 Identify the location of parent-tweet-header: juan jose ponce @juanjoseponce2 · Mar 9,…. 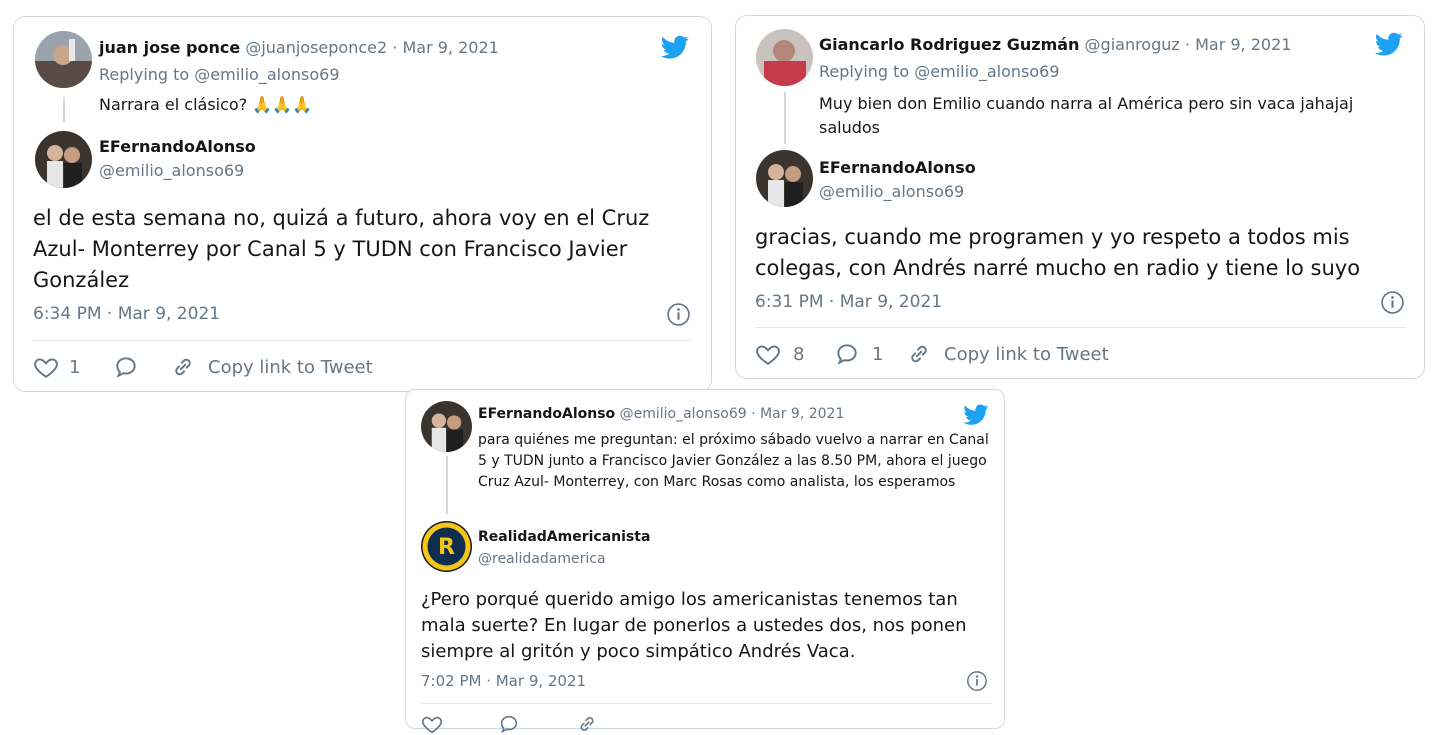
(299, 47).